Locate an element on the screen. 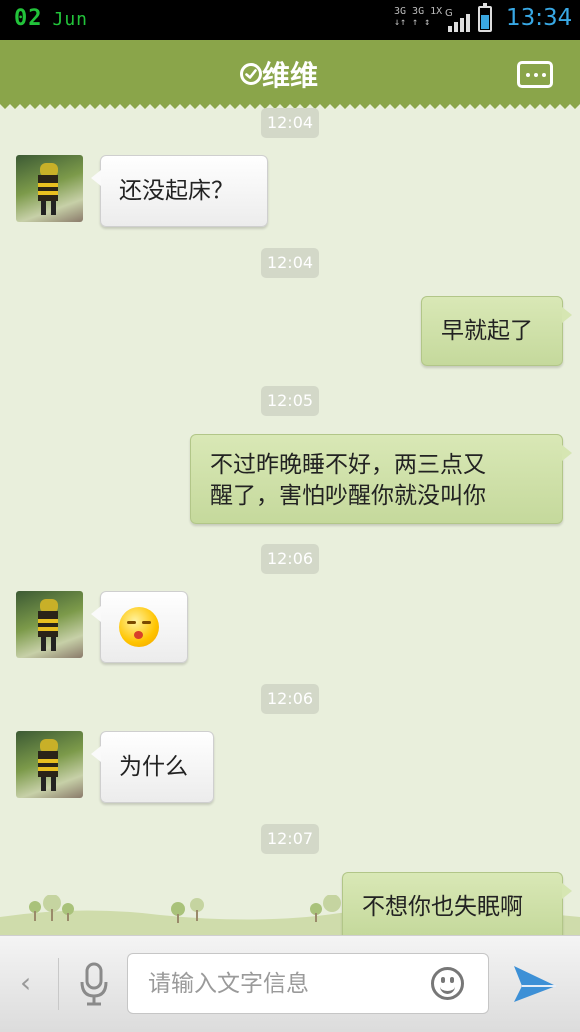  message-bubble-sent: 早就起了 is located at coordinates (496, 331).